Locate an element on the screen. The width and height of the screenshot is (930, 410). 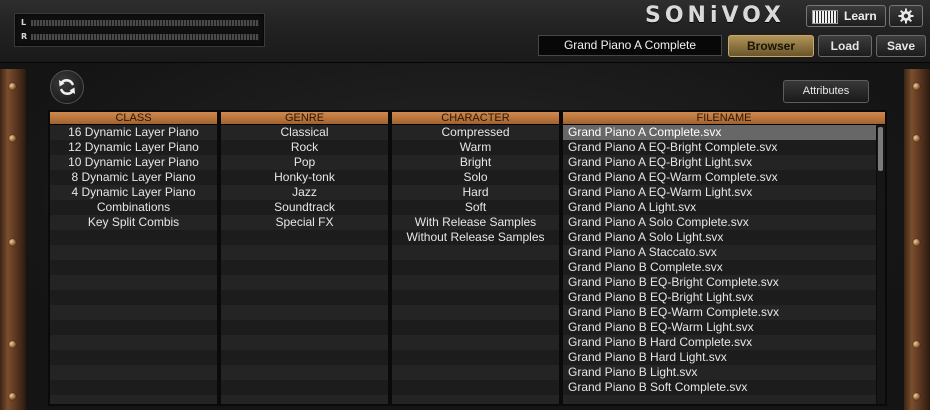
attributes-button: Attributes is located at coordinates (826, 91).